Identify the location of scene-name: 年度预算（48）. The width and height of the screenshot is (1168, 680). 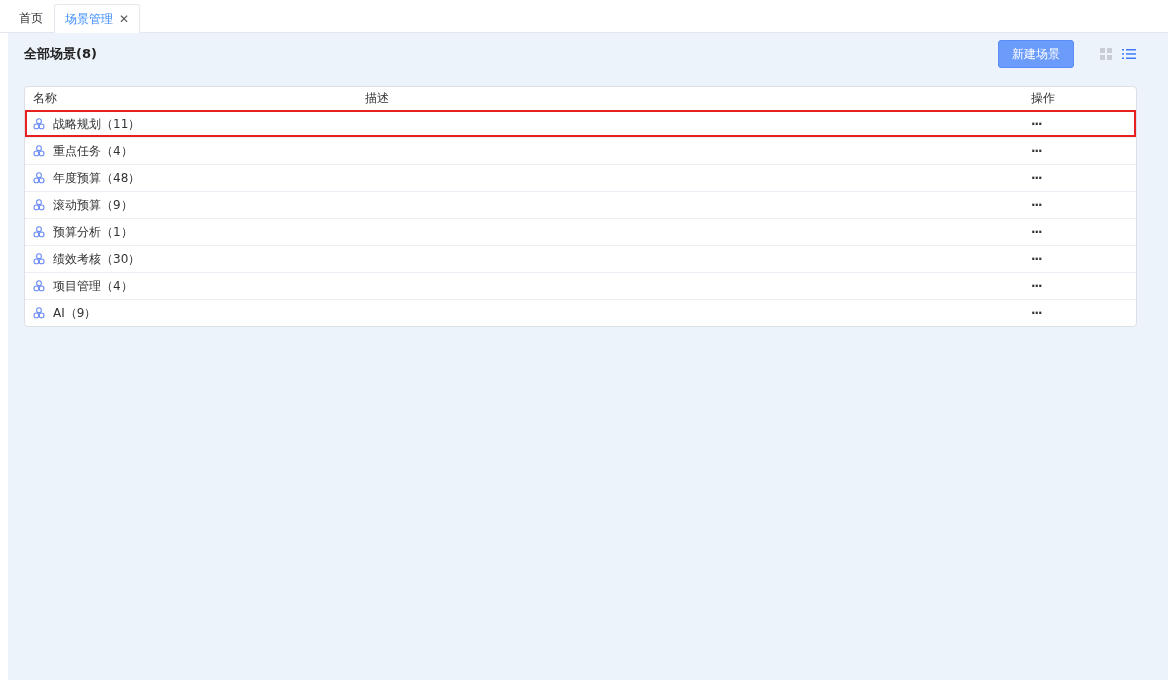
(97, 178).